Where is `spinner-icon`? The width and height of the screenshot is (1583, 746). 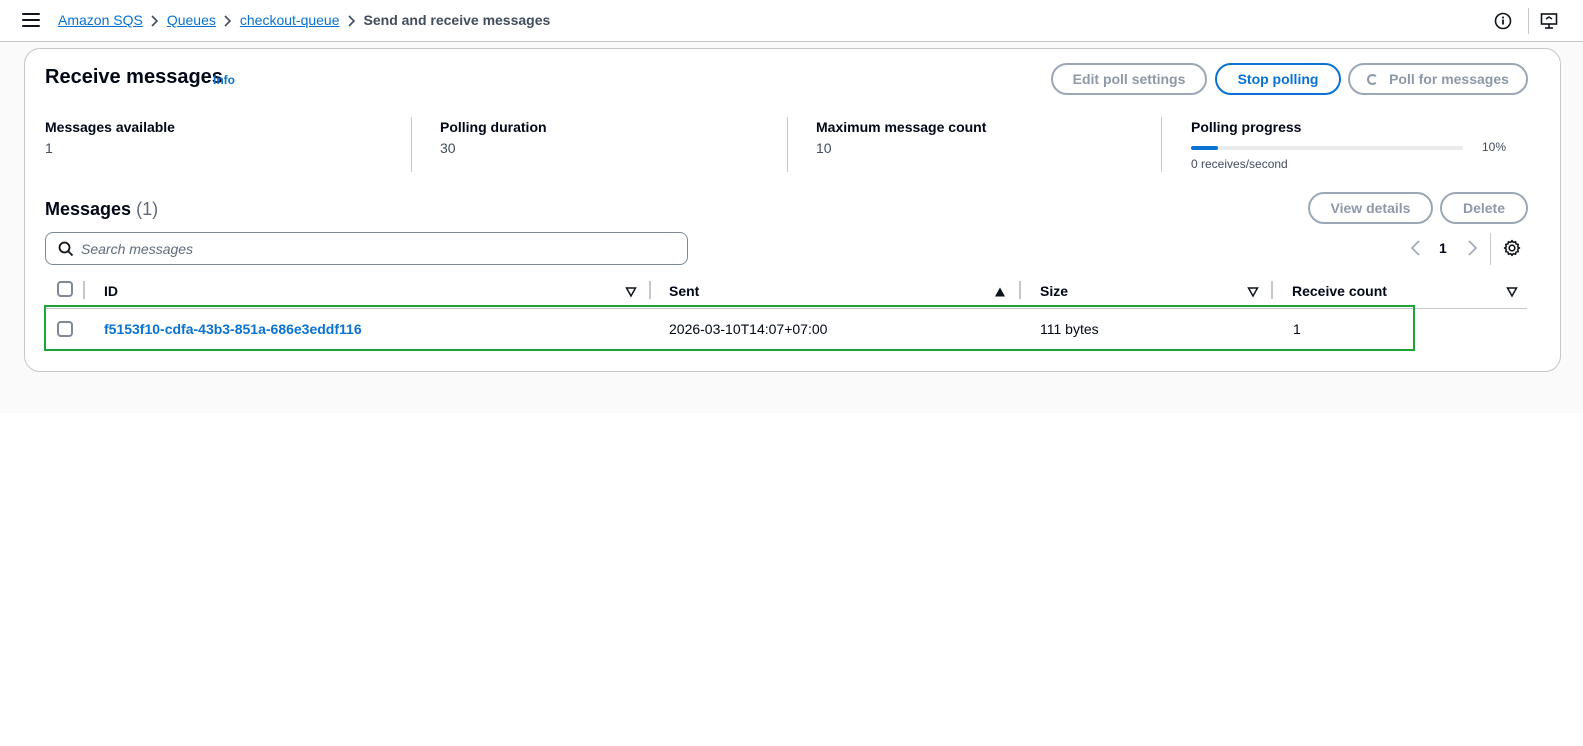 spinner-icon is located at coordinates (1373, 79).